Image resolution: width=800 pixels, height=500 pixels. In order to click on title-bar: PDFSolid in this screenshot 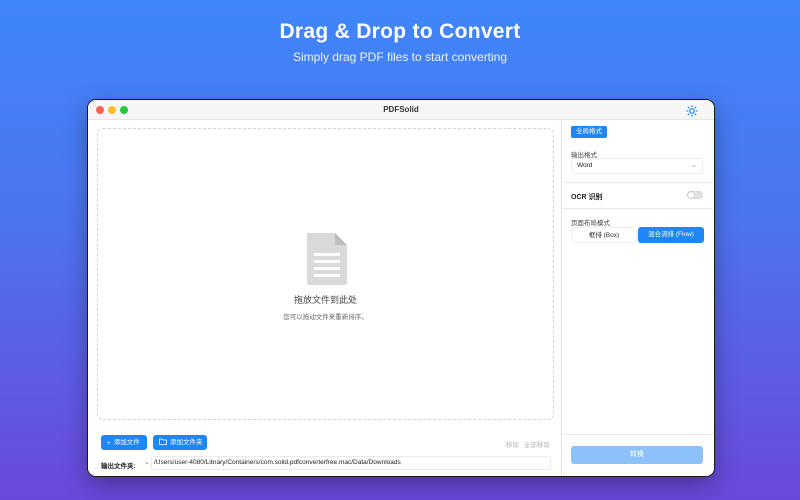, I will do `click(401, 110)`.